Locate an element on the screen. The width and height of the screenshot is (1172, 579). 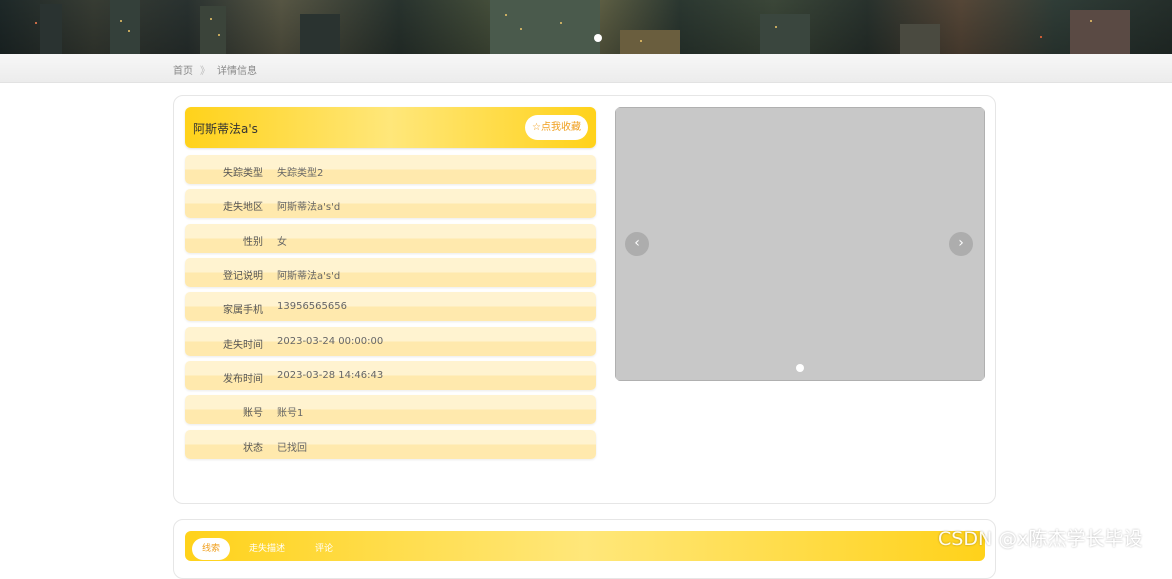
photo-carousel: ‹ › is located at coordinates (800, 244).